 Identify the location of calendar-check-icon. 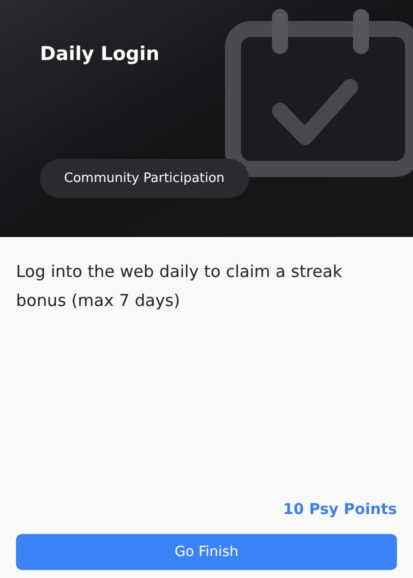
(319, 94).